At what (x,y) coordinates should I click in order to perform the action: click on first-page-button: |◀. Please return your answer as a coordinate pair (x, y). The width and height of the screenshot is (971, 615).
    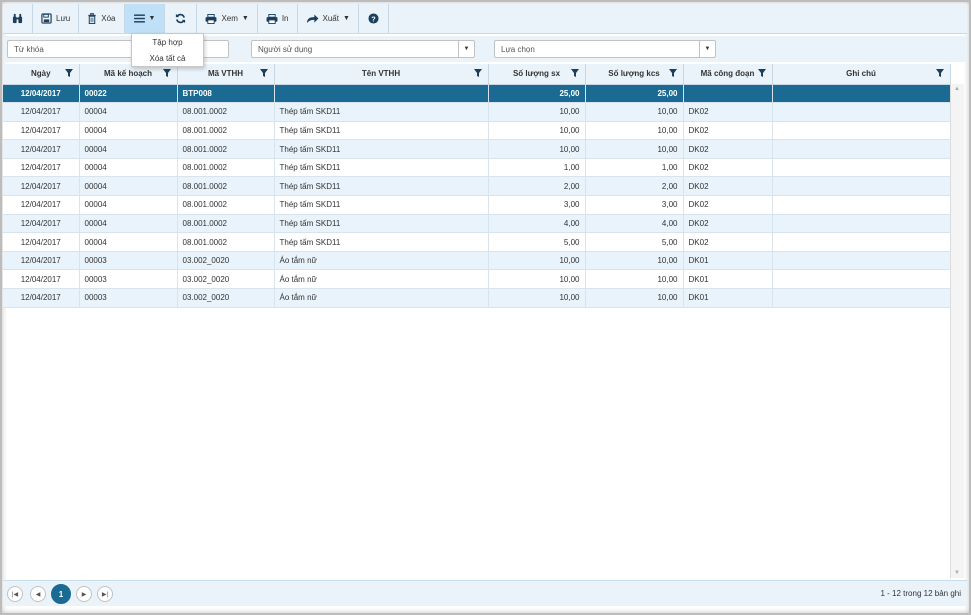
    Looking at the image, I should click on (15, 594).